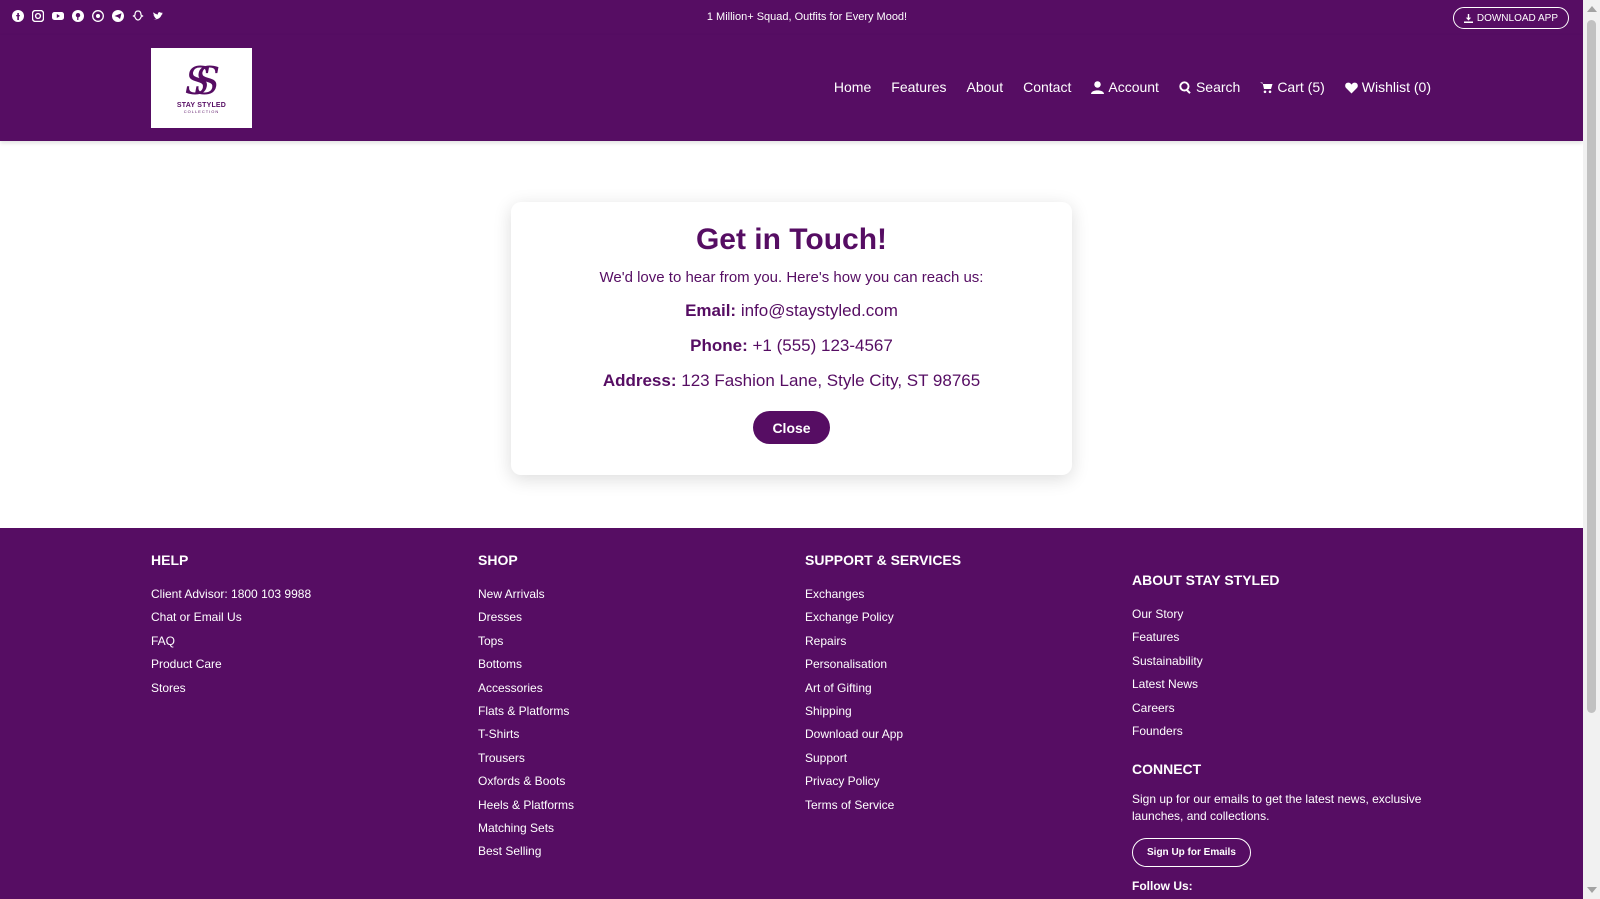  What do you see at coordinates (1098, 87) in the screenshot?
I see `user-icon` at bounding box center [1098, 87].